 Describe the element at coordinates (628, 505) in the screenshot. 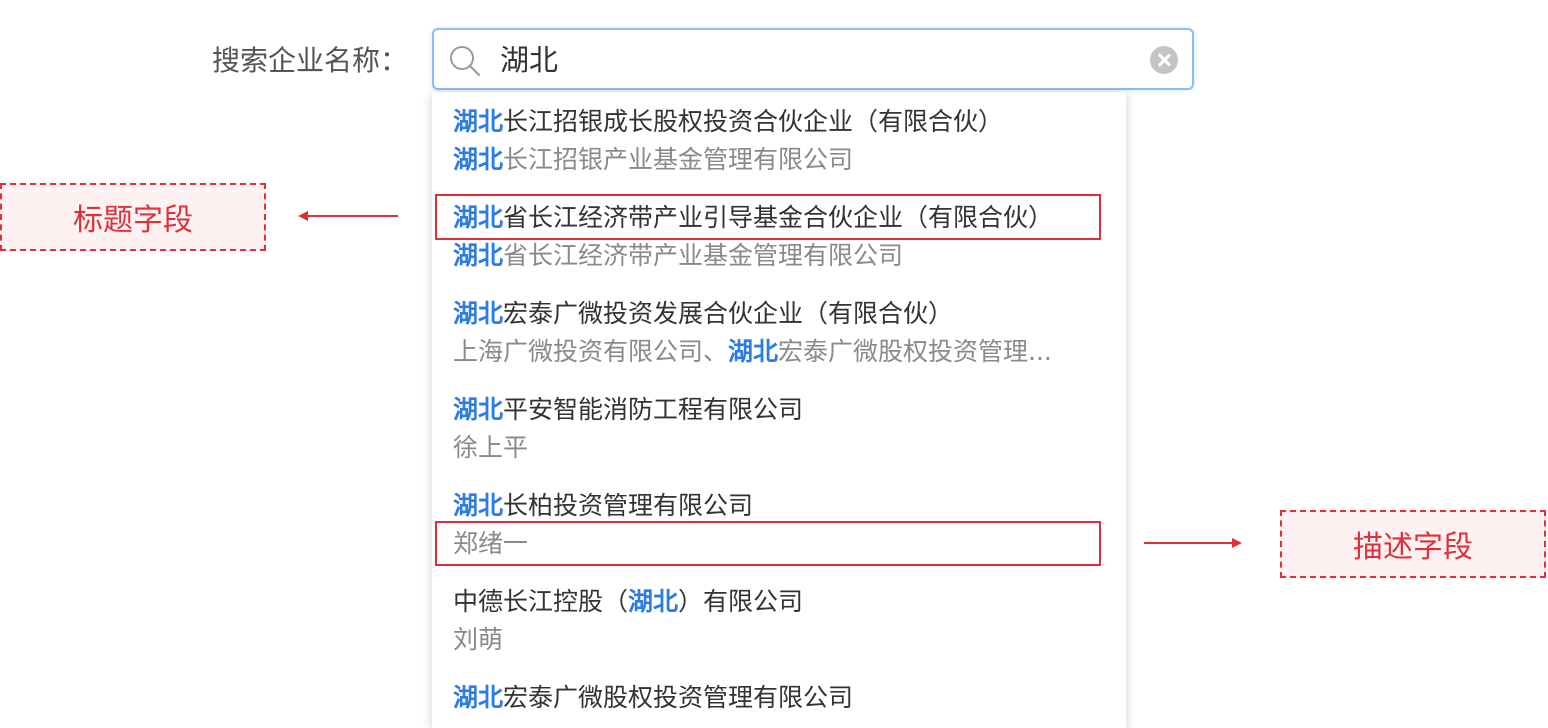

I see `text-segment: 长柏投资管理有限公司` at that location.